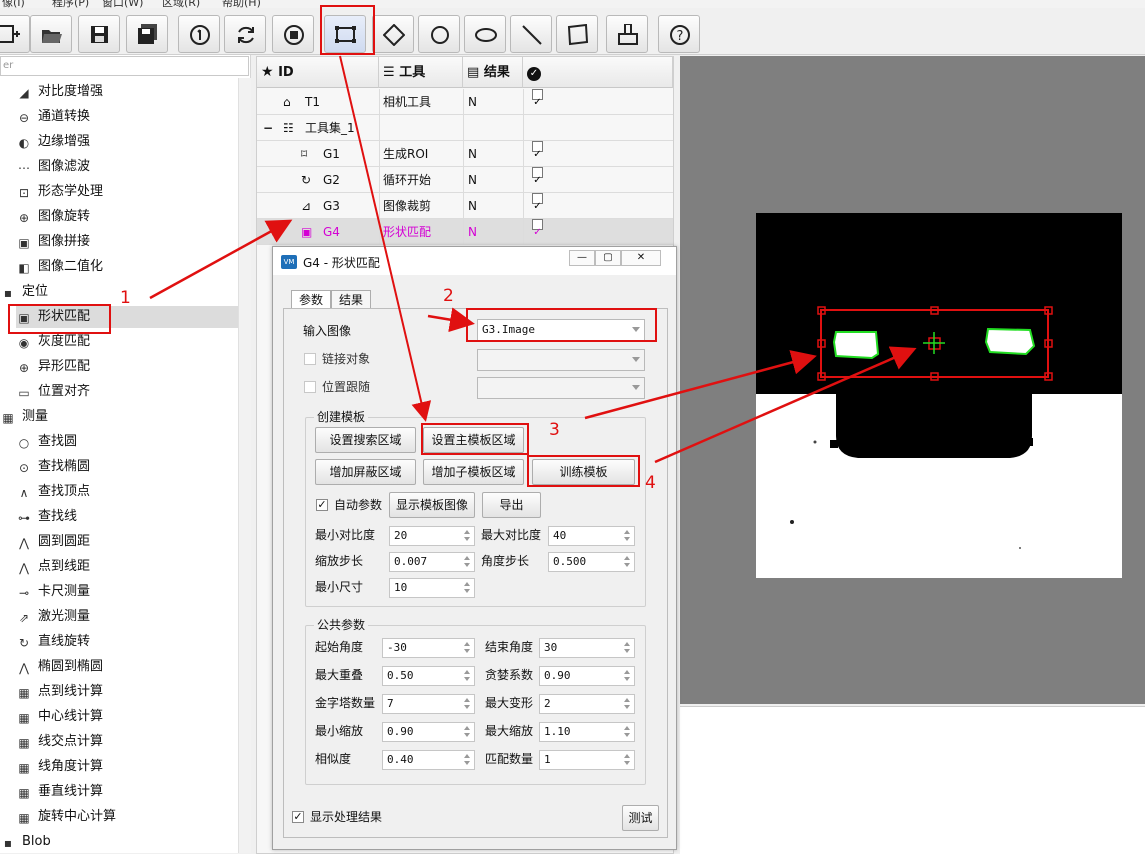  I want to click on annotation-number-3: 3, so click(554, 430).